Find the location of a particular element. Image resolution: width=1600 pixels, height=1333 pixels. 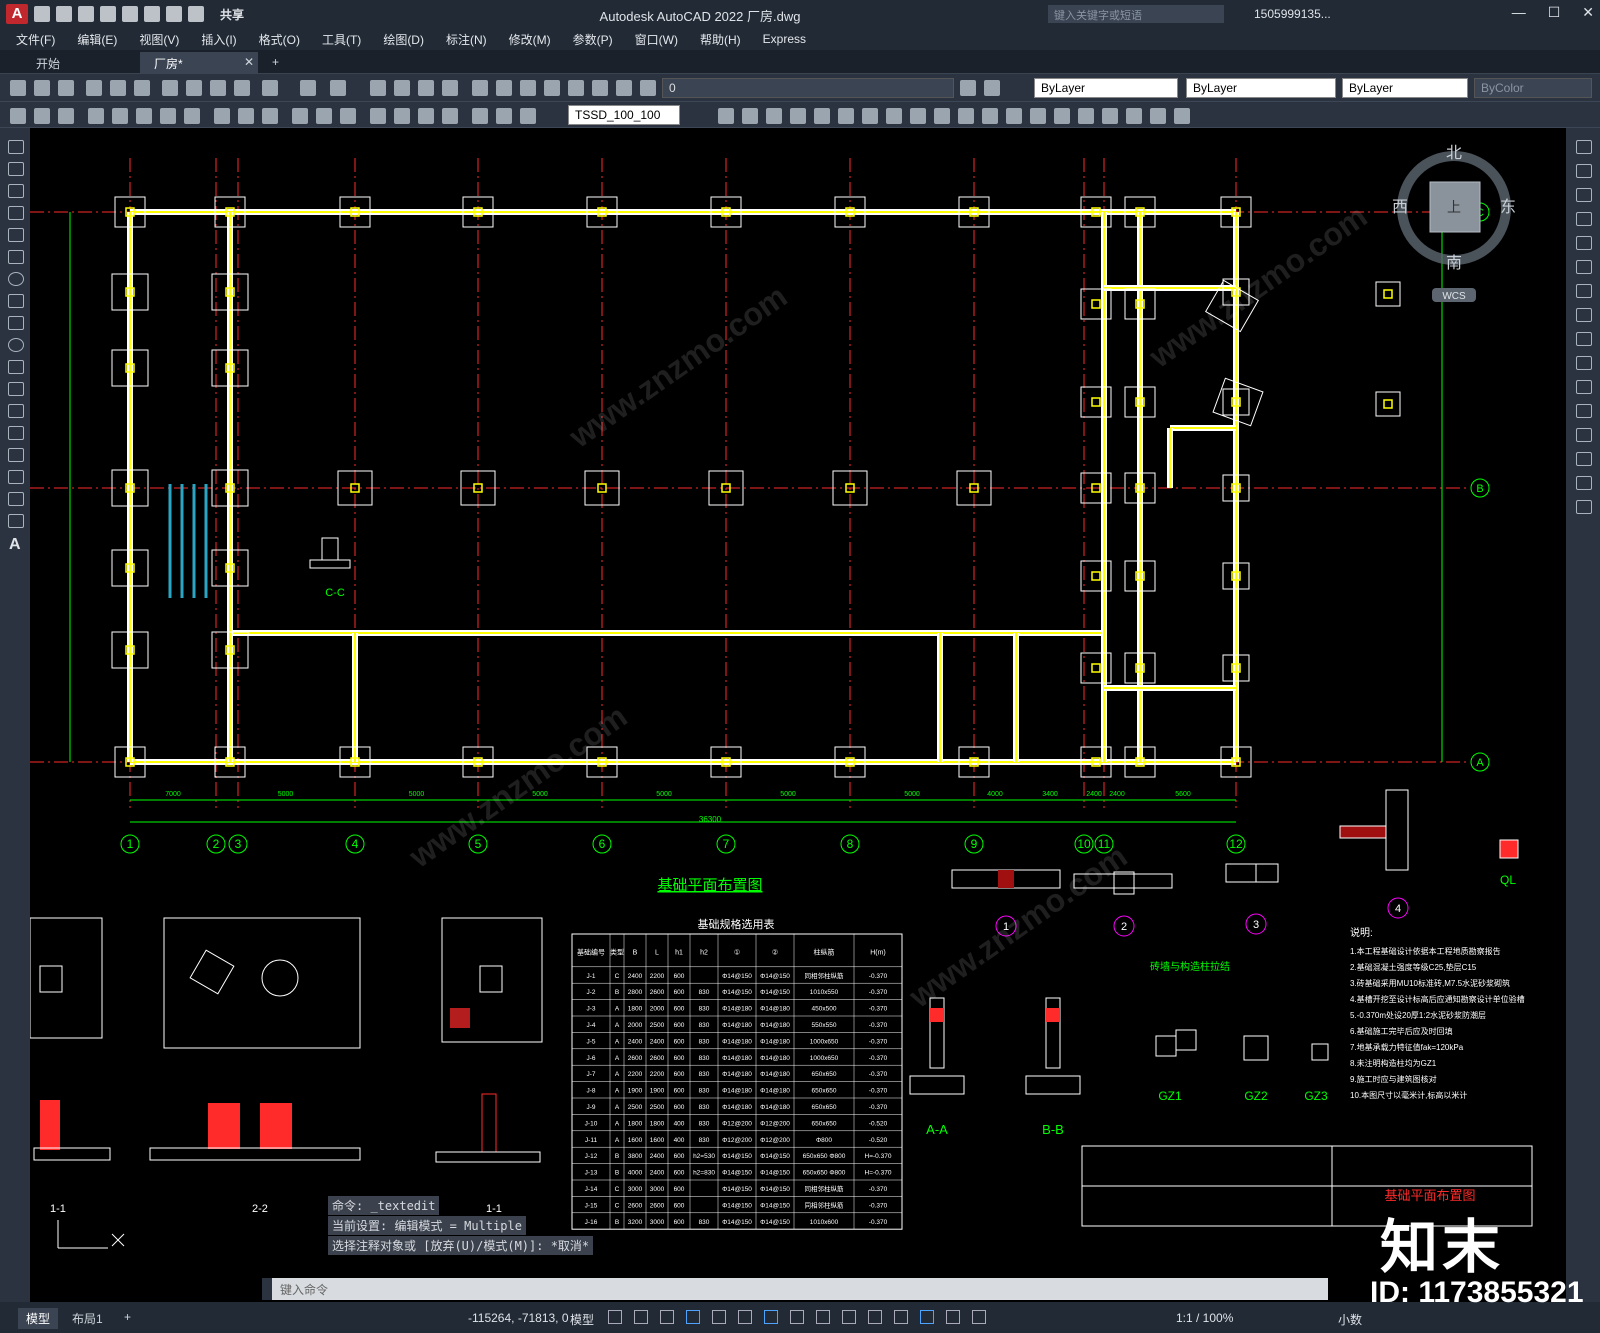

search-input: 键入关键字或短语 is located at coordinates (1136, 14).